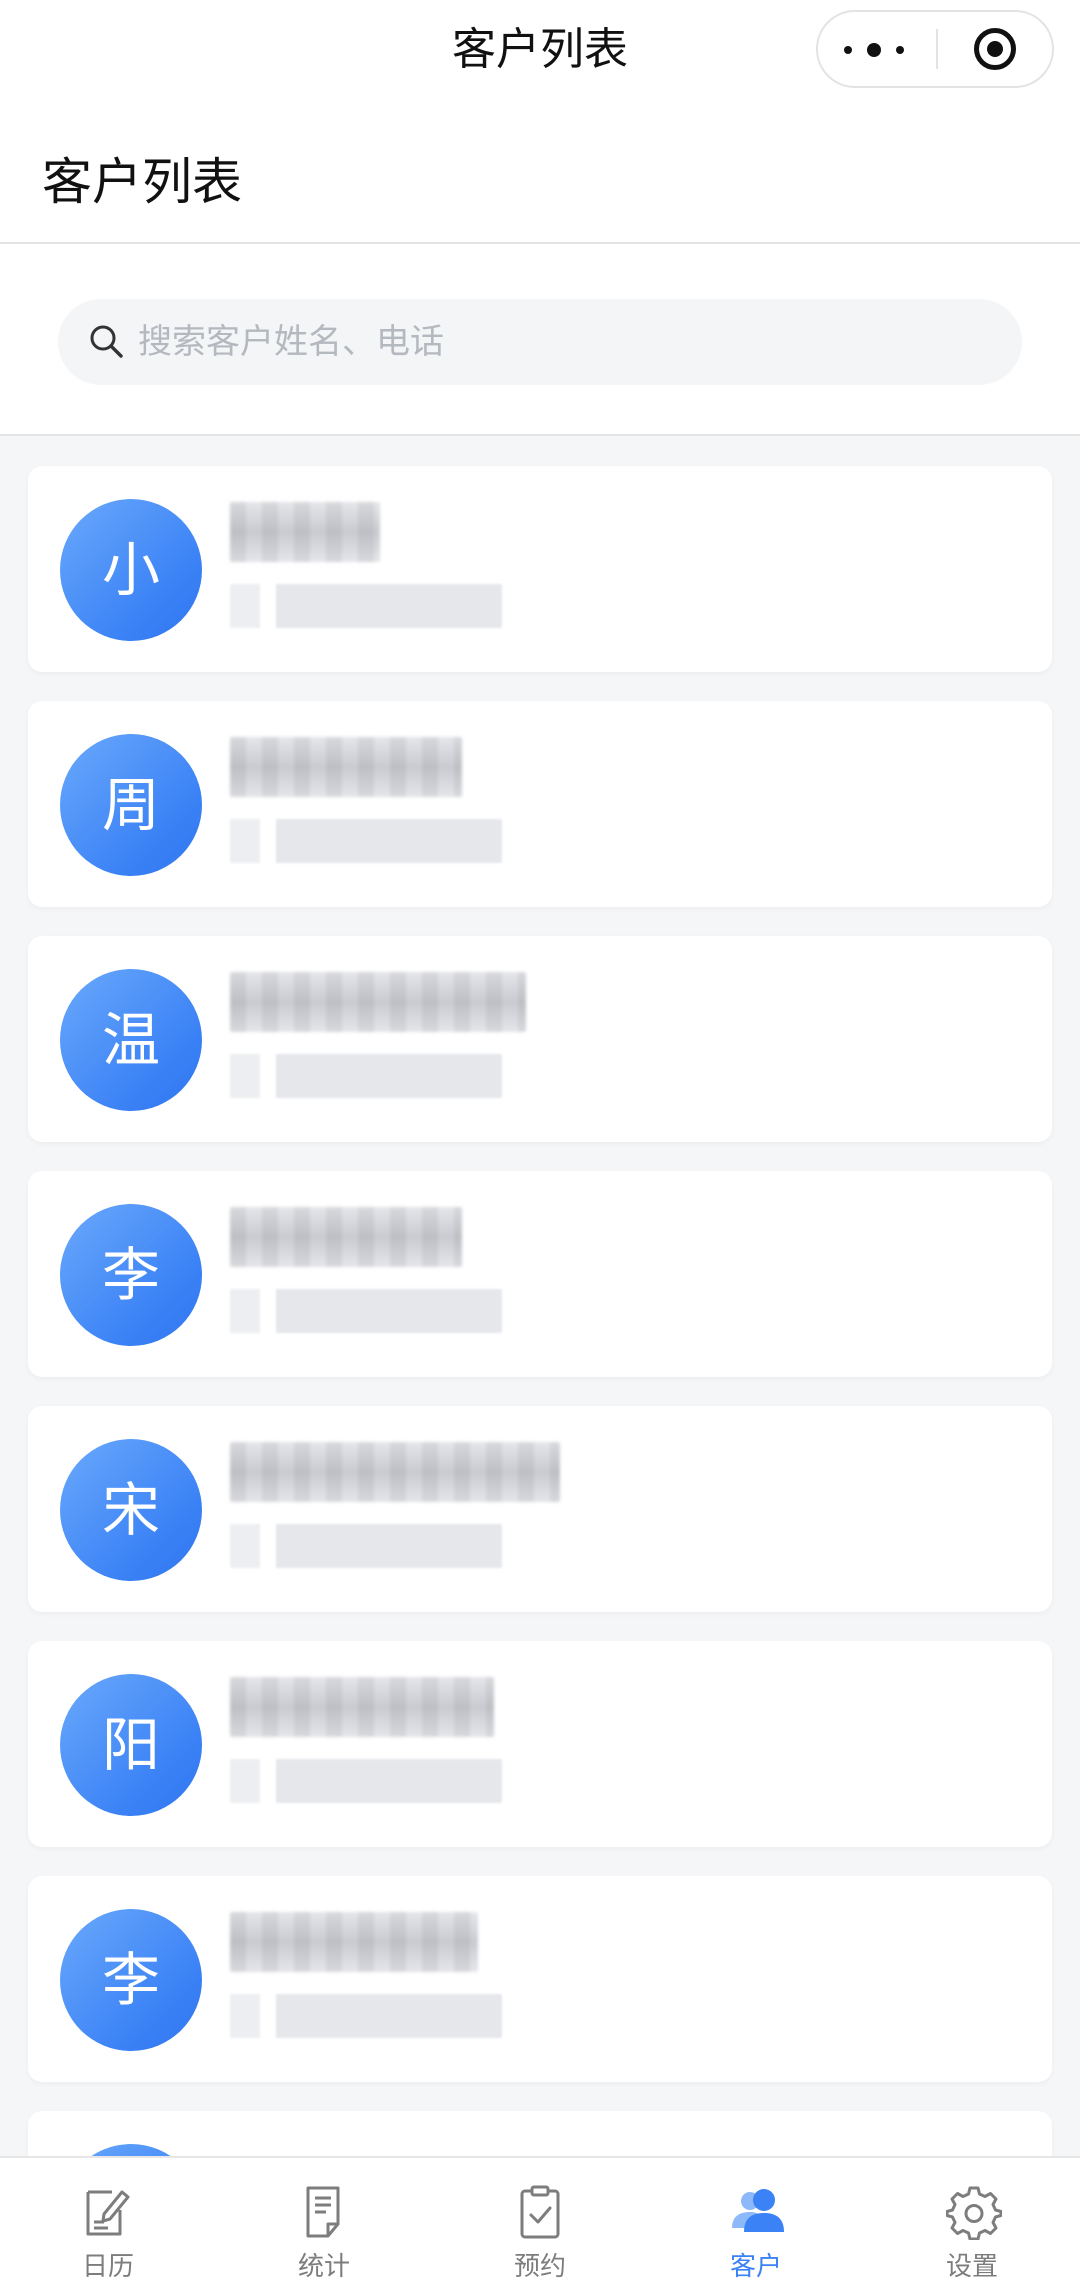 This screenshot has width=1080, height=2295. Describe the element at coordinates (106, 341) in the screenshot. I see `search-icon` at that location.